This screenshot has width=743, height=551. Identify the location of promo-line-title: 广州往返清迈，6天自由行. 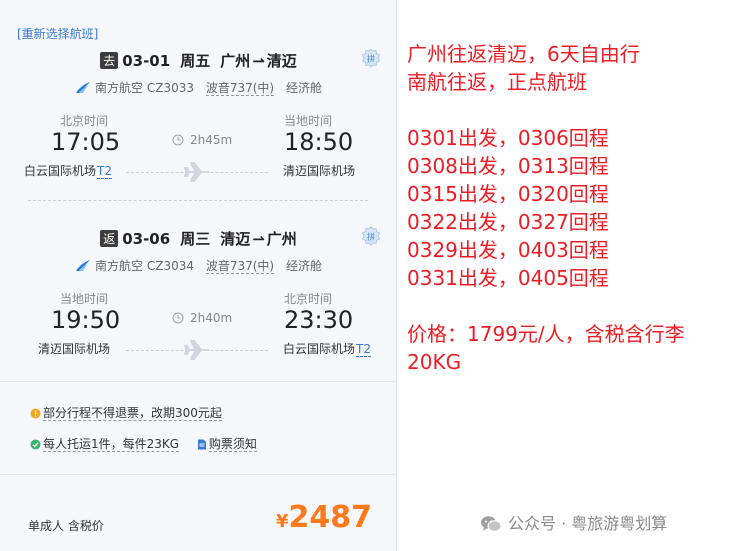
(523, 54).